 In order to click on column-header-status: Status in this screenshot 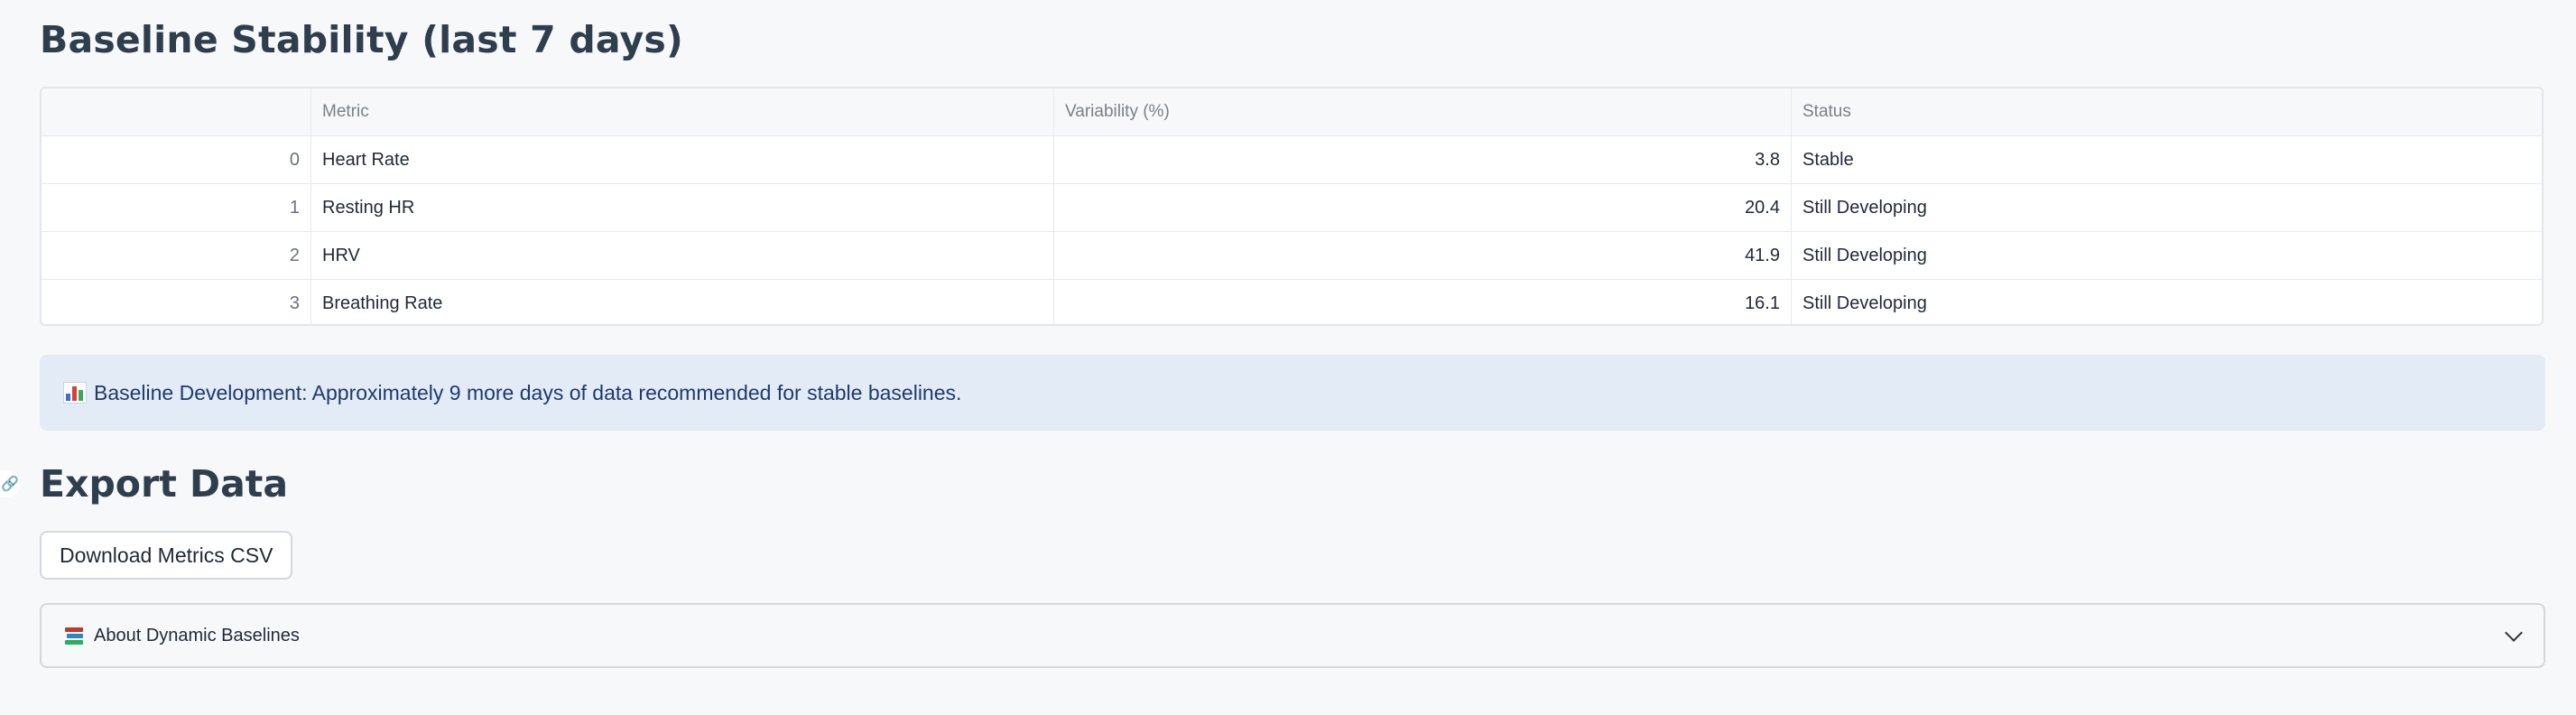, I will do `click(2167, 111)`.